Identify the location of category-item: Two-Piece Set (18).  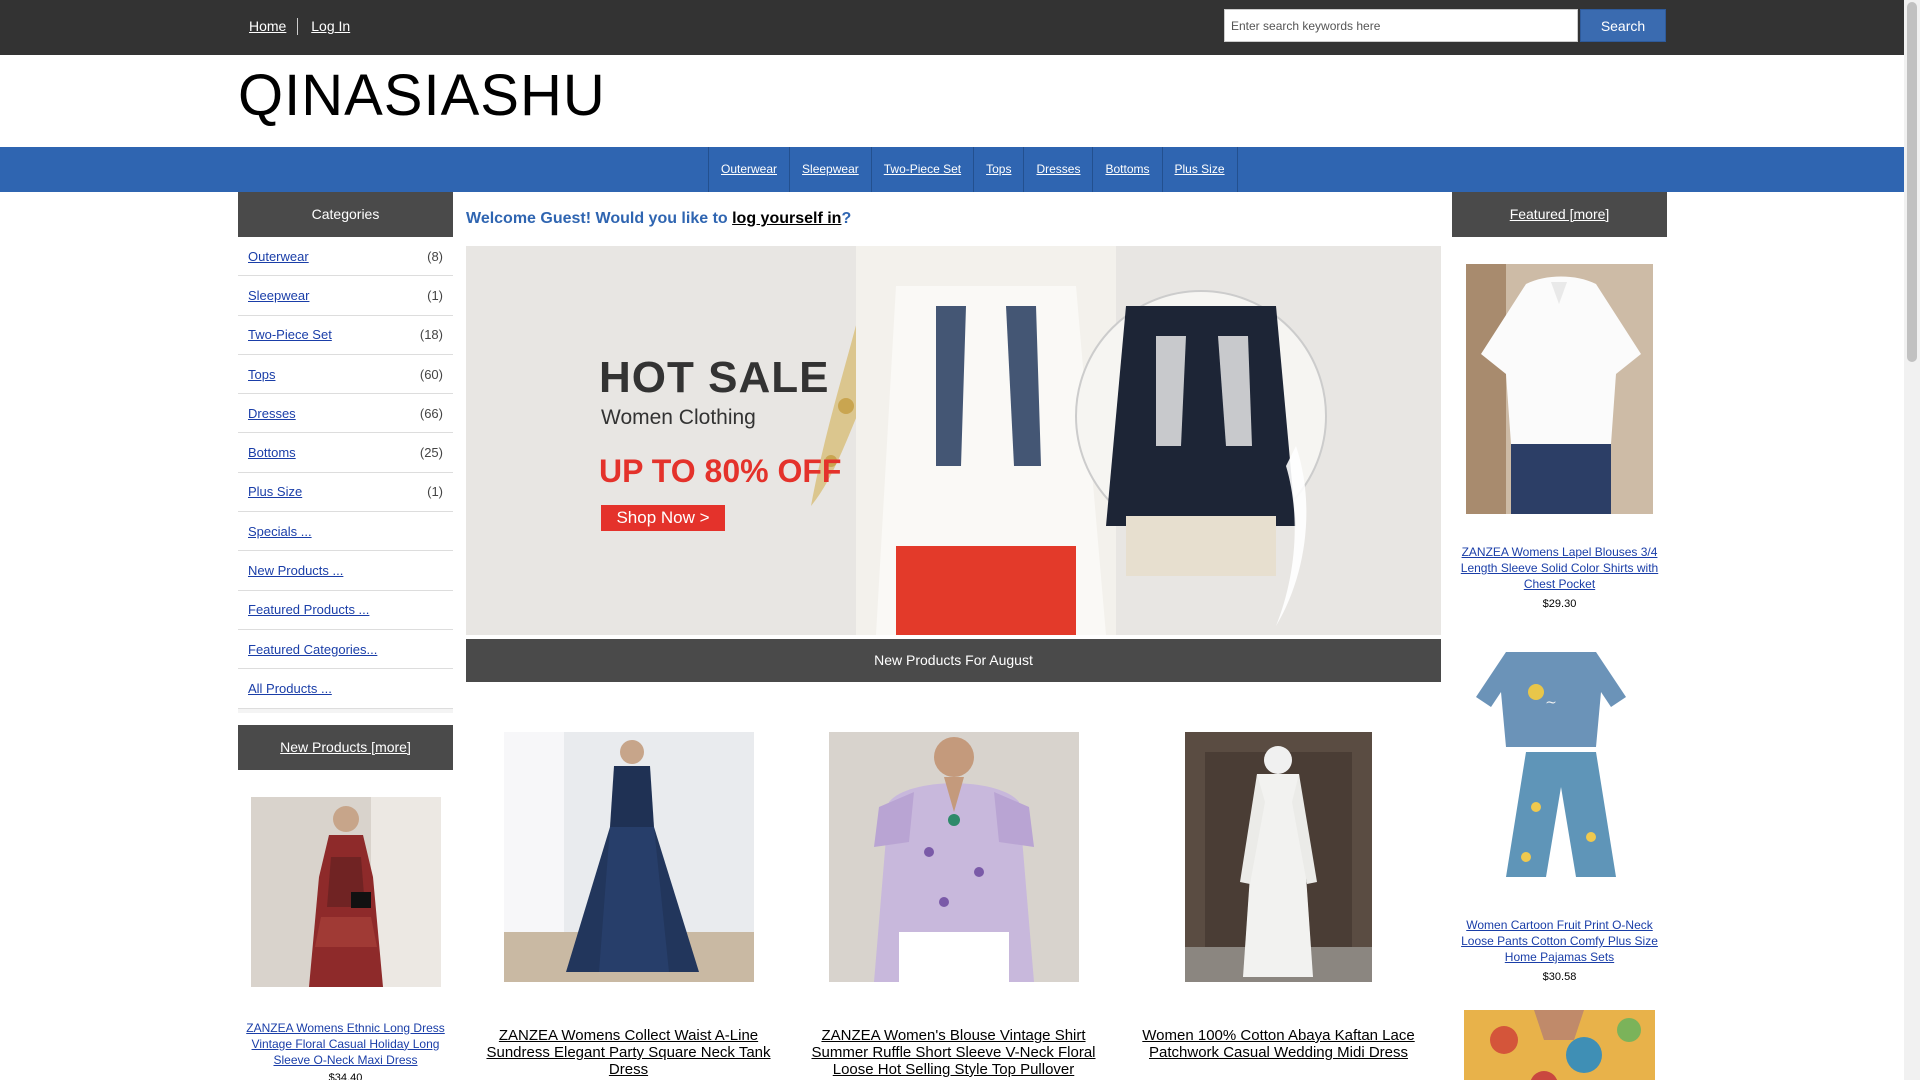
(345, 335).